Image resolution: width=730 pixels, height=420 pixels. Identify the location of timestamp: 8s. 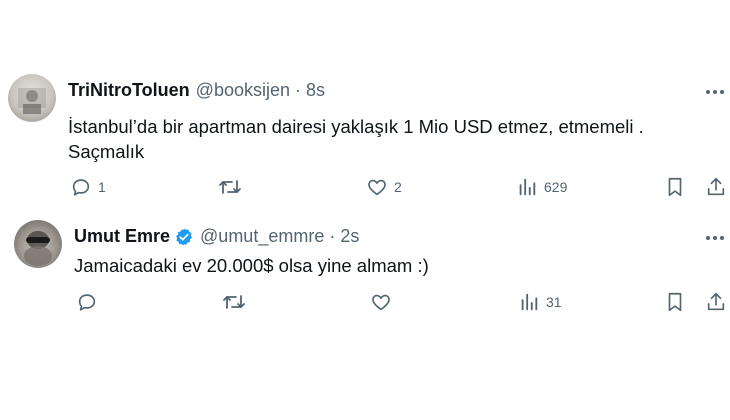
(315, 90).